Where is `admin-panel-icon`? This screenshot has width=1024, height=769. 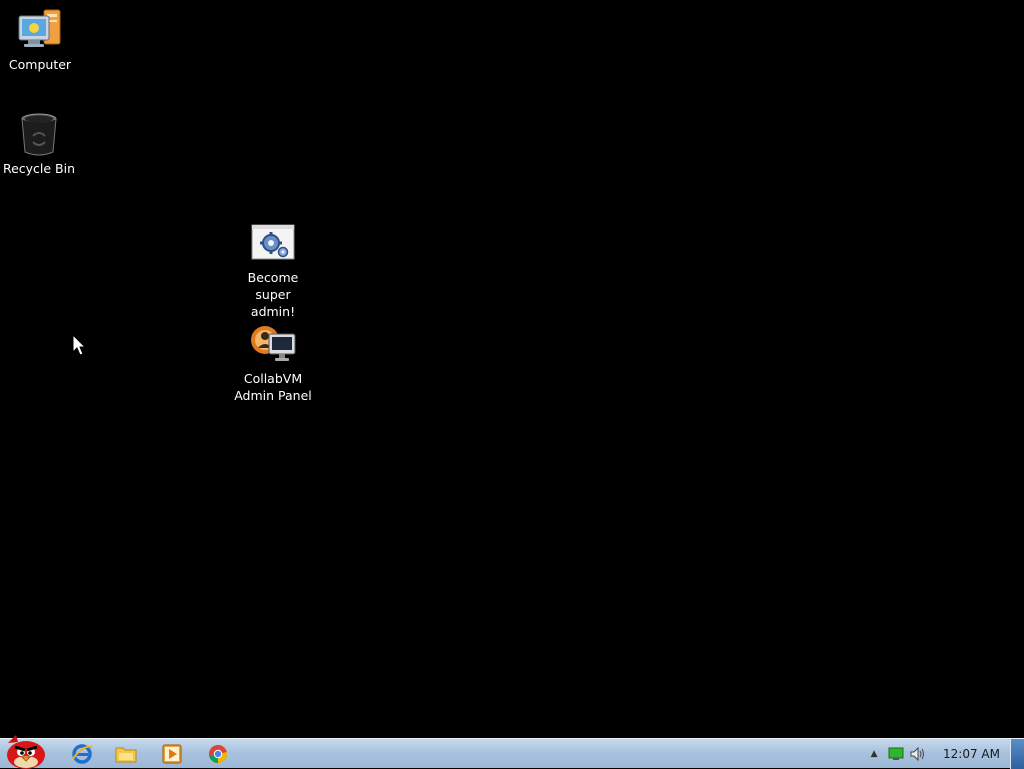
admin-panel-icon is located at coordinates (273, 344).